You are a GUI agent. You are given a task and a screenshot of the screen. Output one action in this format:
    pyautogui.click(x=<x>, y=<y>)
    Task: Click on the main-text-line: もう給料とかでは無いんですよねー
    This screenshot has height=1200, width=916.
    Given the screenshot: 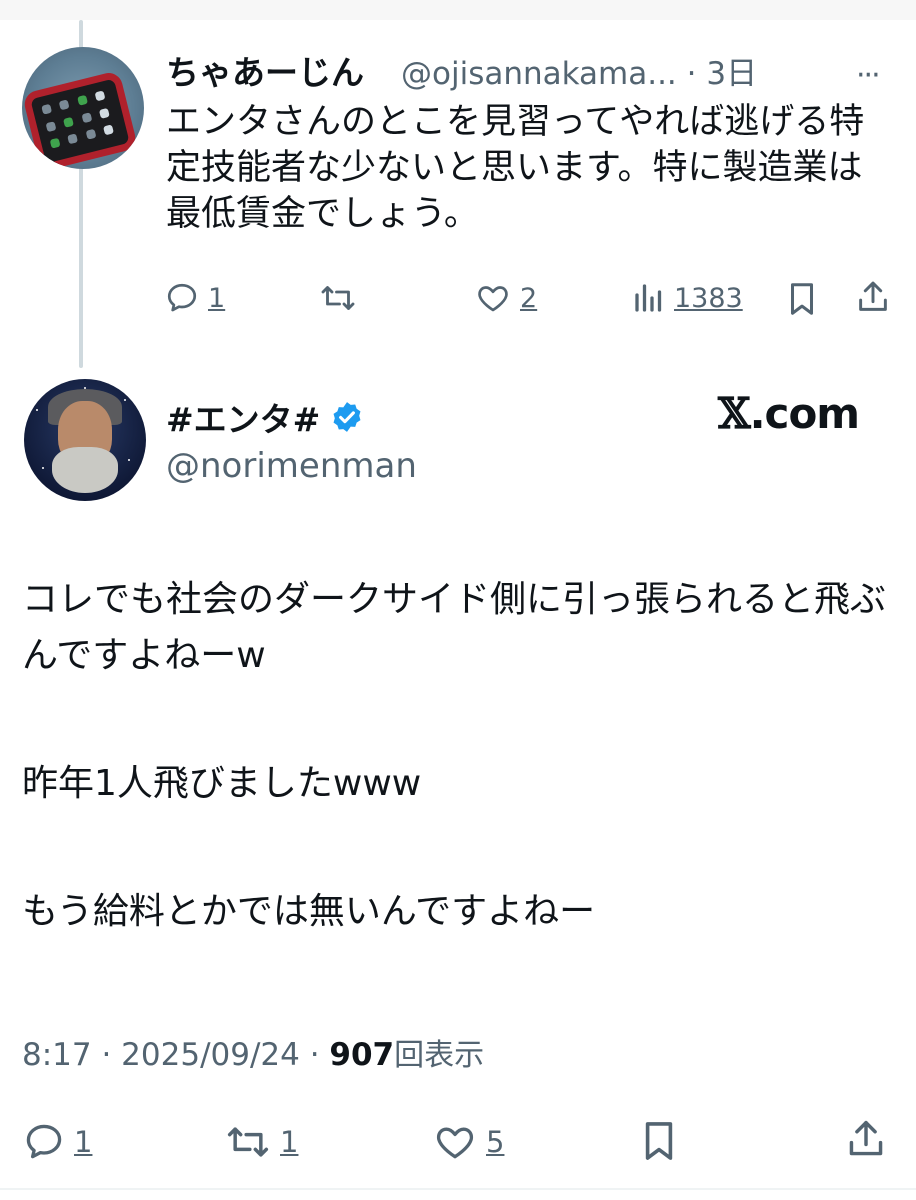 What is the action you would take?
    pyautogui.click(x=309, y=911)
    